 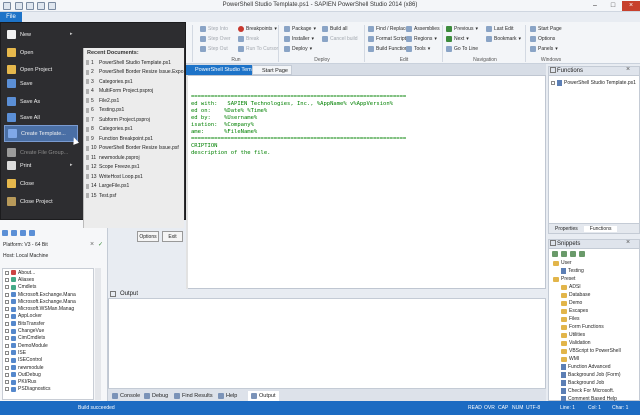 What do you see at coordinates (134, 101) in the screenshot?
I see `recent-document-item: 5 File2.ps1` at bounding box center [134, 101].